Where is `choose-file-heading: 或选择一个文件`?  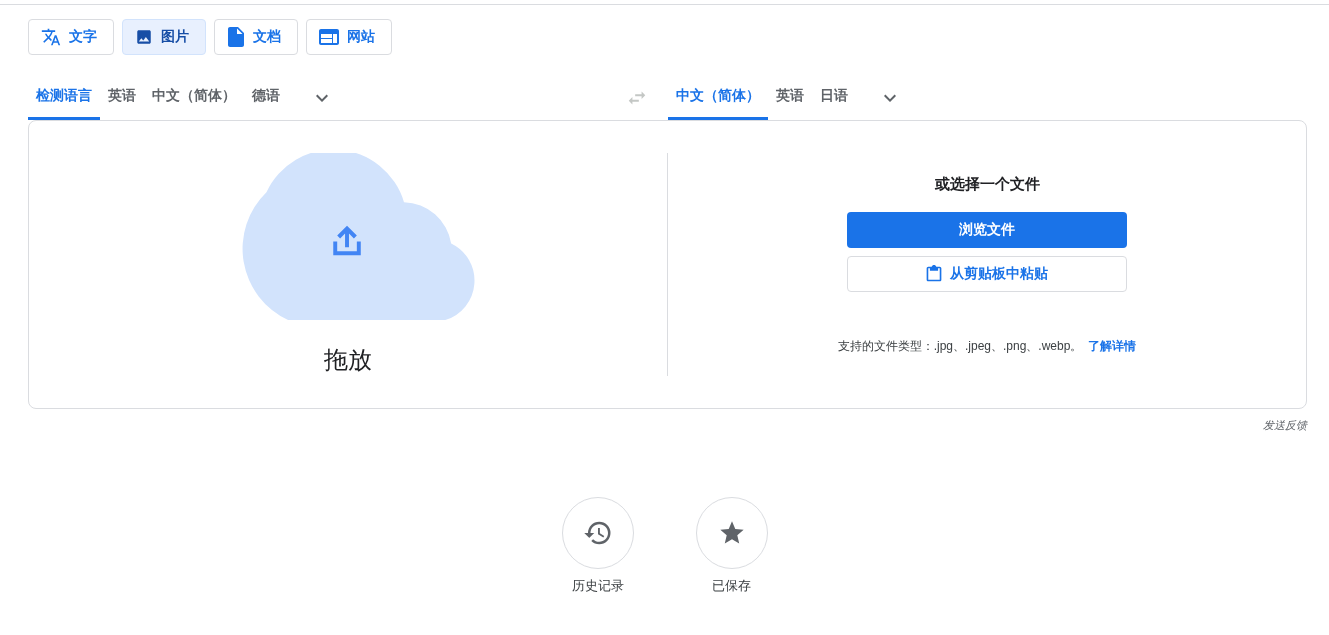 choose-file-heading: 或选择一个文件 is located at coordinates (987, 184).